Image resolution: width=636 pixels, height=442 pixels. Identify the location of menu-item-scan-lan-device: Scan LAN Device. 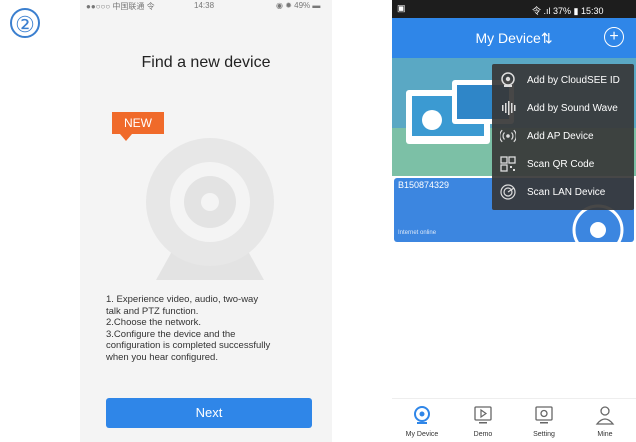
(563, 193).